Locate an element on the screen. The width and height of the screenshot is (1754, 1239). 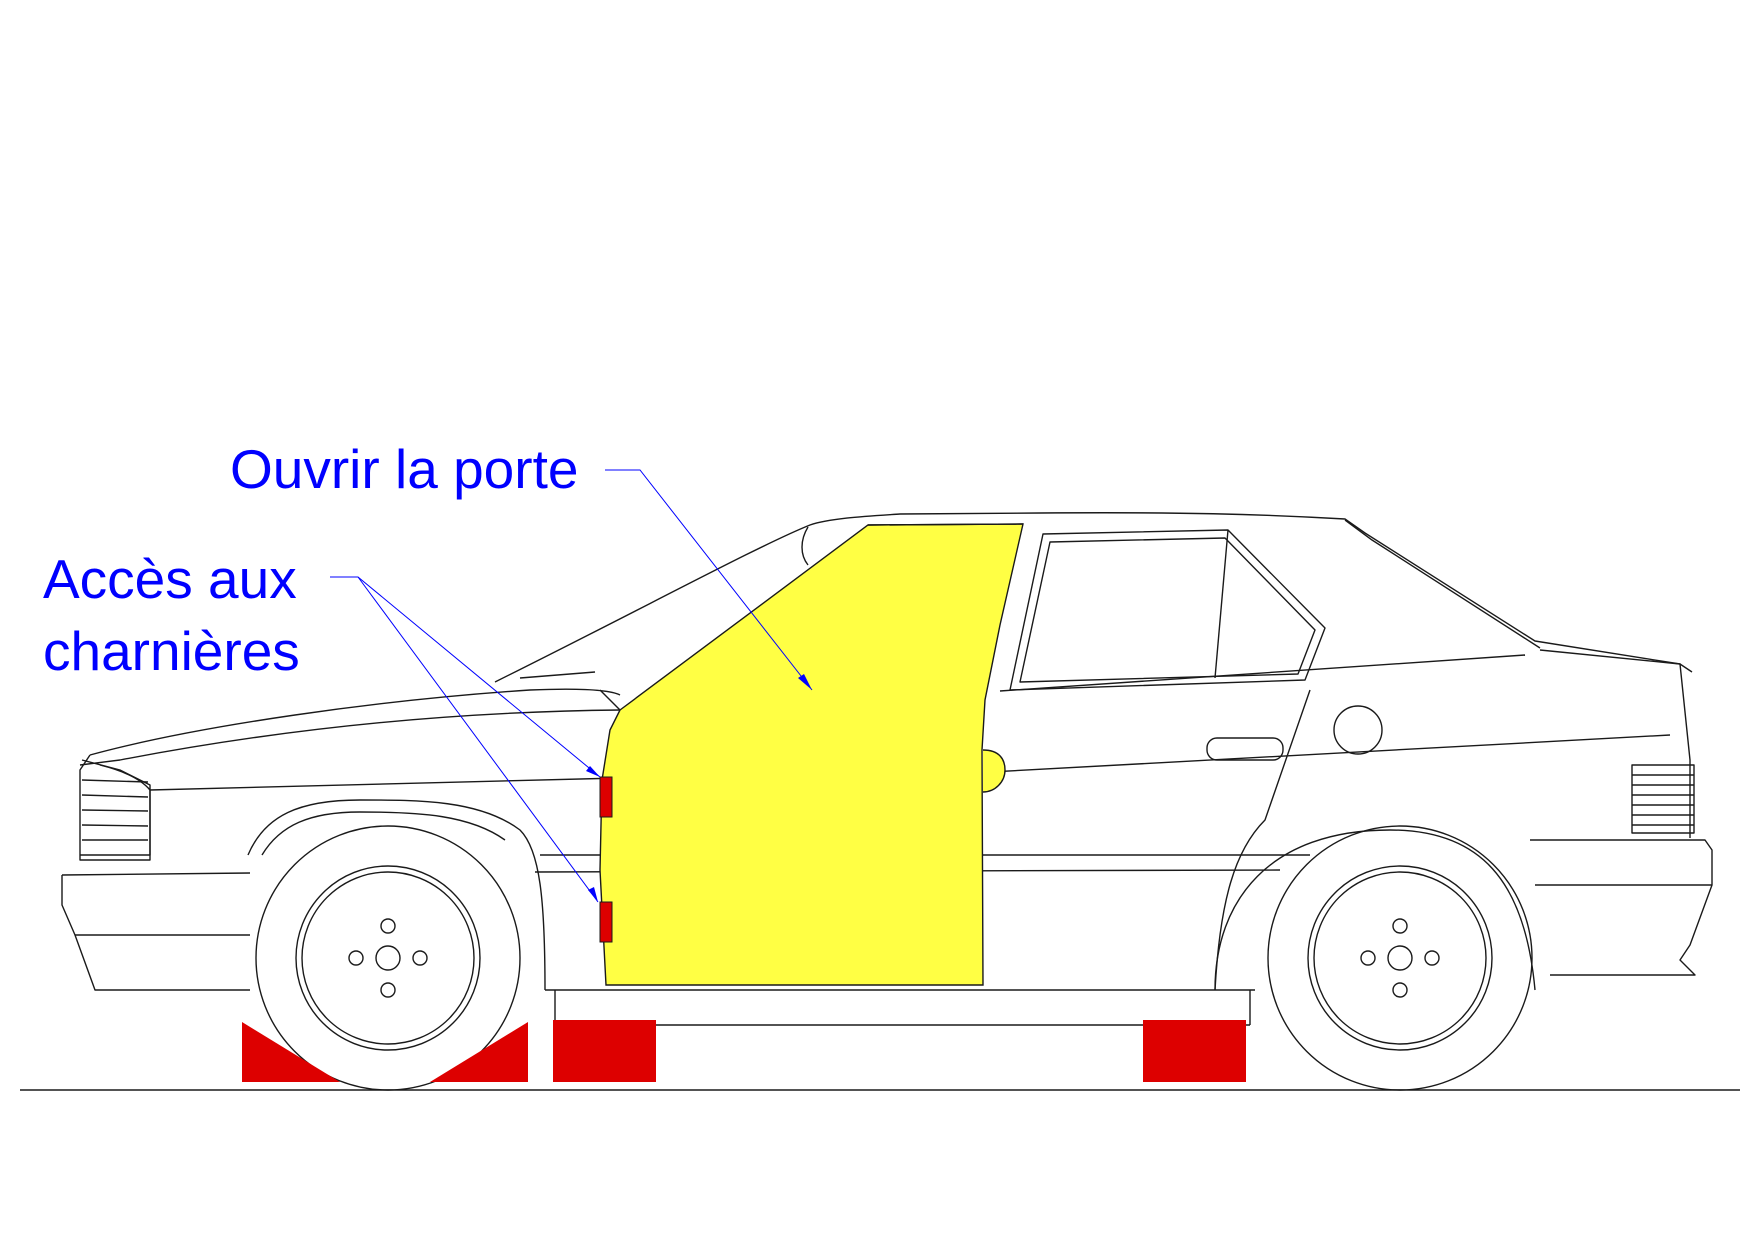
hinge-access-label-line2: charnières is located at coordinates (171, 651).